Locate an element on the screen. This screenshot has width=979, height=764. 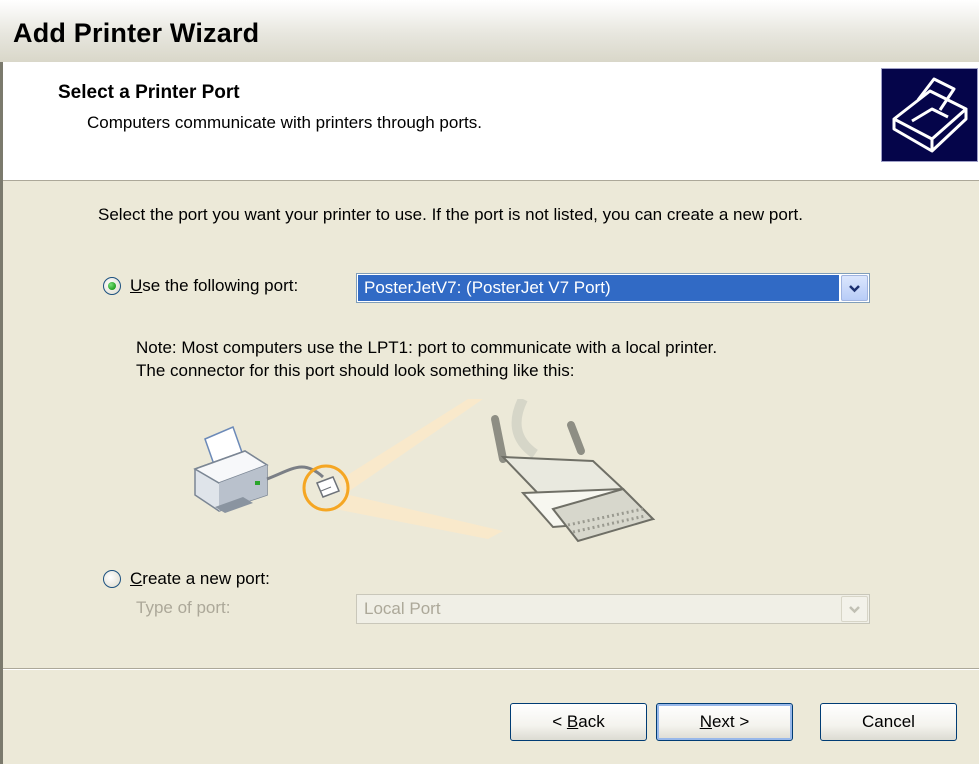
port-type-select-value: Local Port is located at coordinates (402, 608).